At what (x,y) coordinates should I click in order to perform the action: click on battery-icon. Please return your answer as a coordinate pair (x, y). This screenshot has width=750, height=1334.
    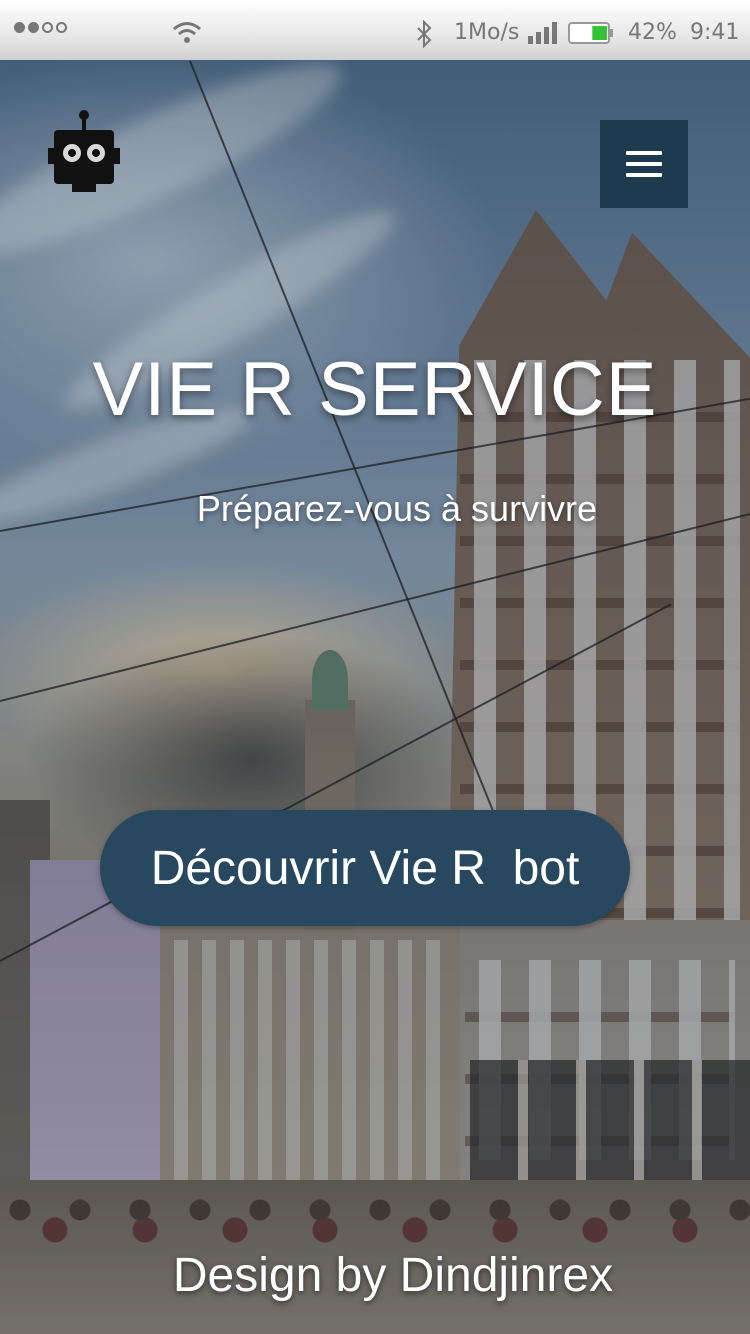
    Looking at the image, I should click on (590, 33).